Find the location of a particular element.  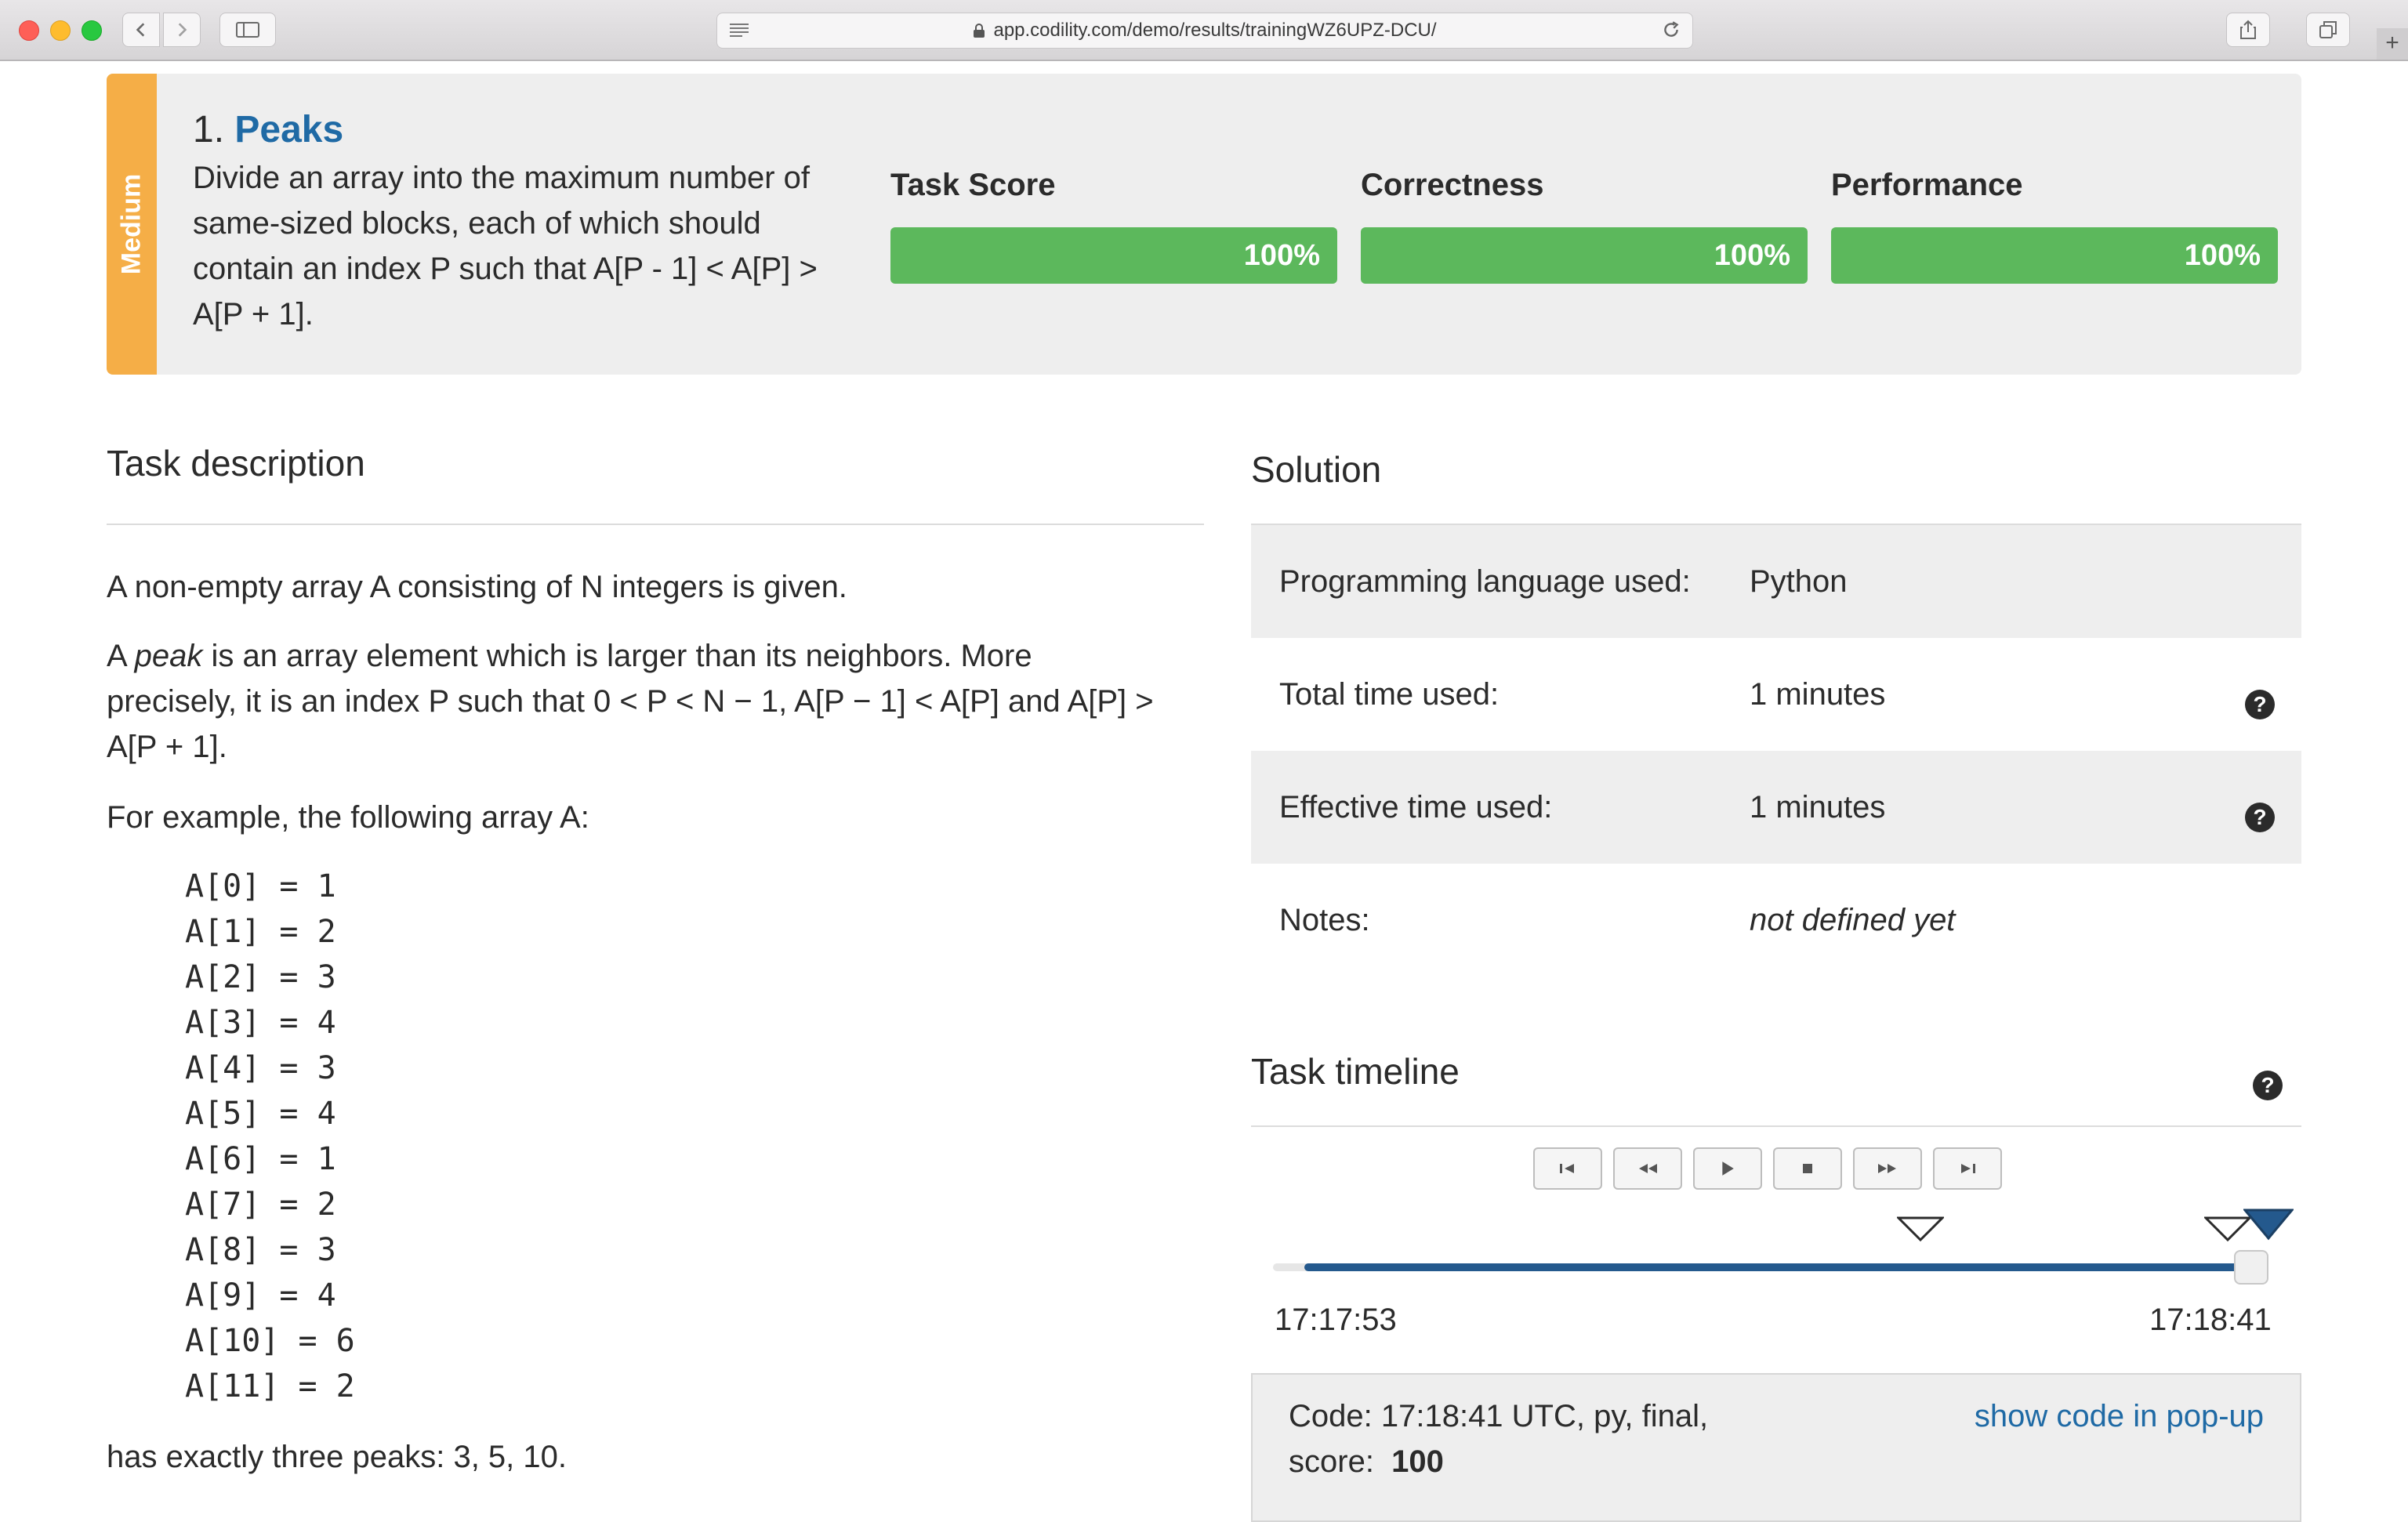

effective-time-row: Effective time used: 1 minutes ? is located at coordinates (1776, 807).